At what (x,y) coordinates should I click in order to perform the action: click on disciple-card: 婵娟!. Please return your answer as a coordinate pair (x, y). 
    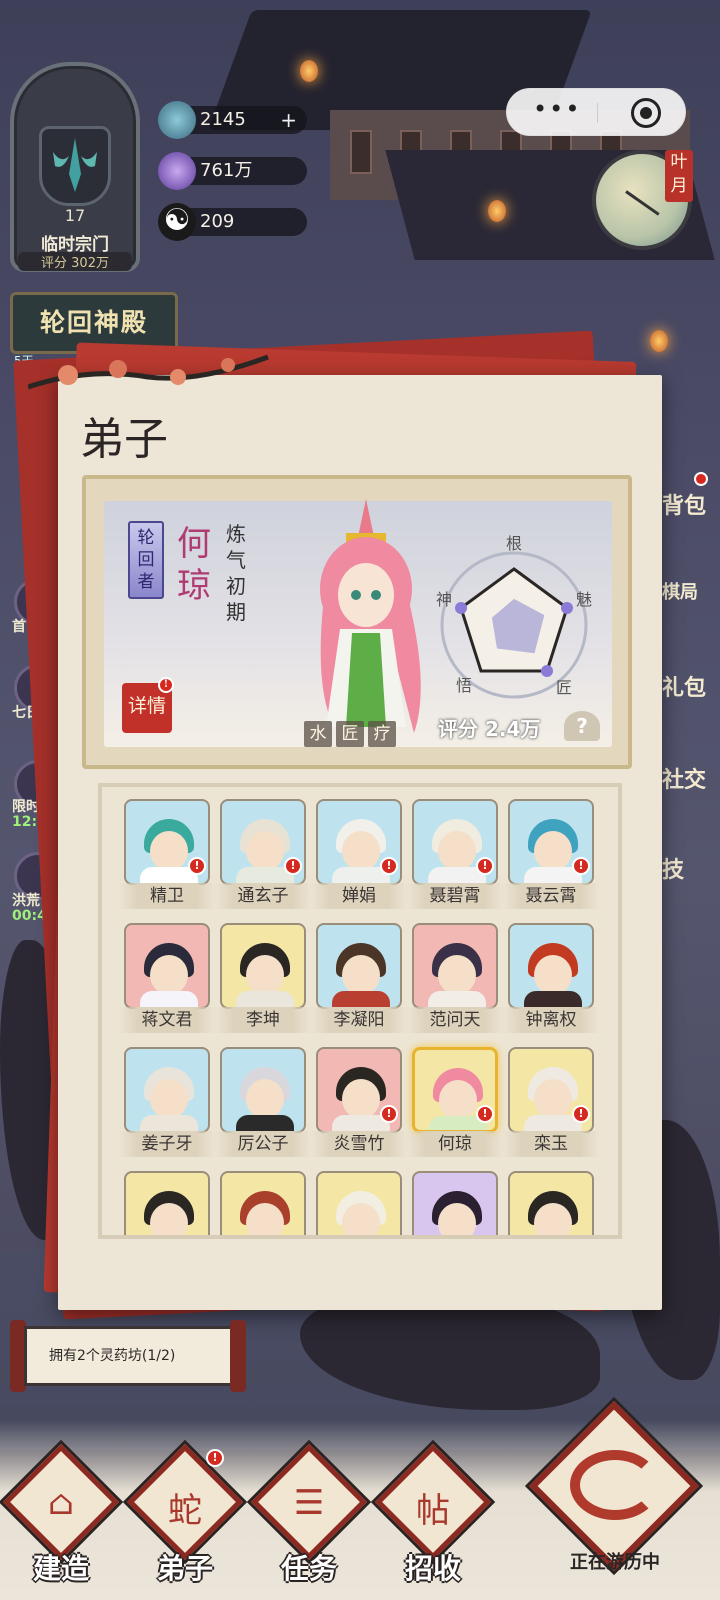
    Looking at the image, I should click on (359, 854).